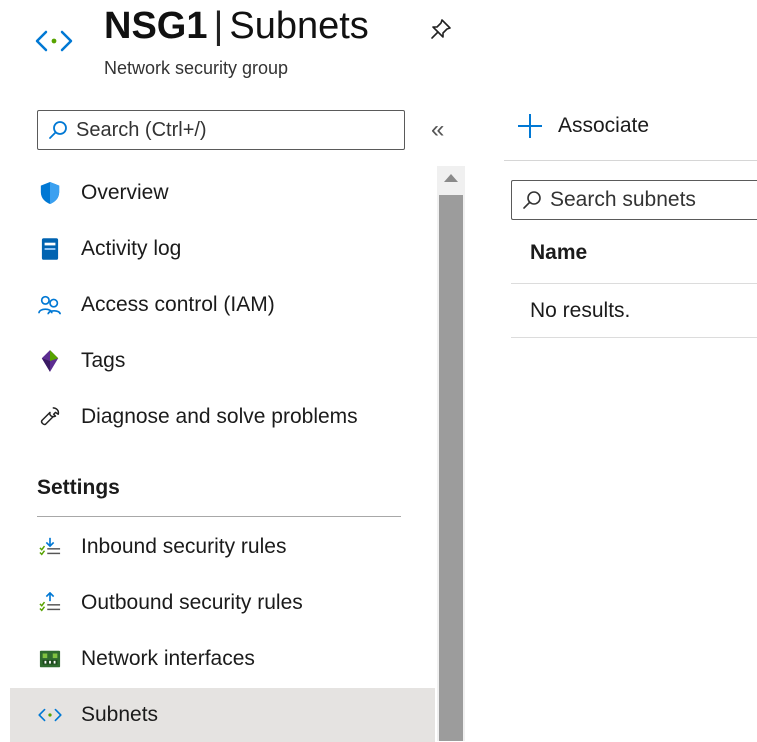 This screenshot has width=757, height=742. I want to click on subnet-search-input: Search subnets, so click(634, 200).